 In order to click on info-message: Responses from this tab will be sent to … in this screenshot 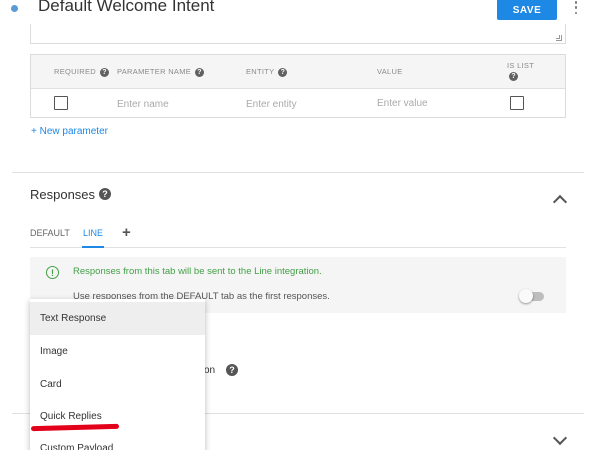, I will do `click(197, 271)`.